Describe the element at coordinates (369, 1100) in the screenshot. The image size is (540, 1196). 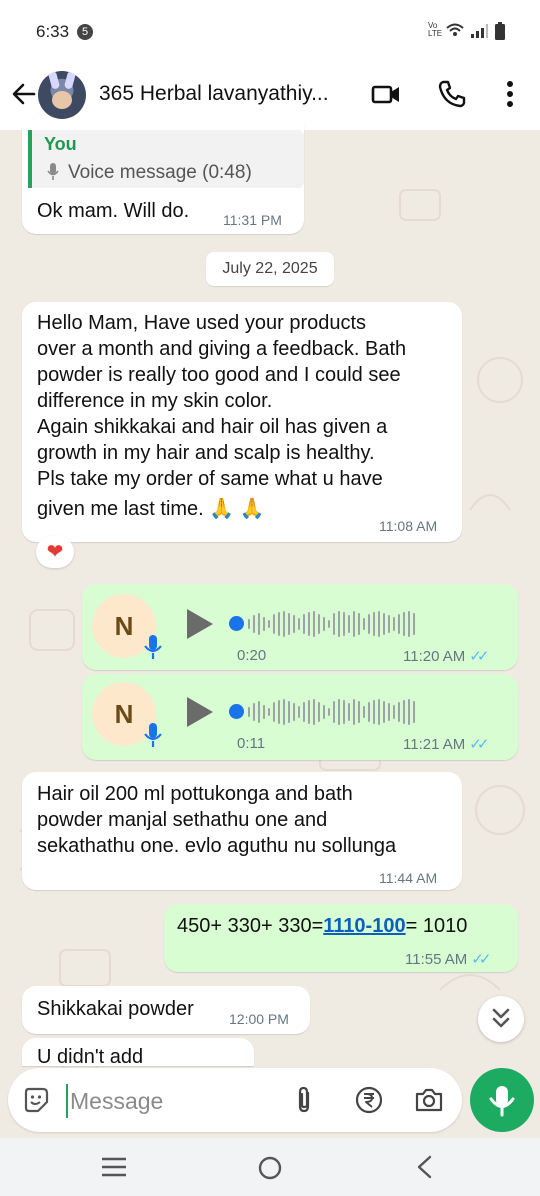
I see `rupee-payment-icon` at that location.